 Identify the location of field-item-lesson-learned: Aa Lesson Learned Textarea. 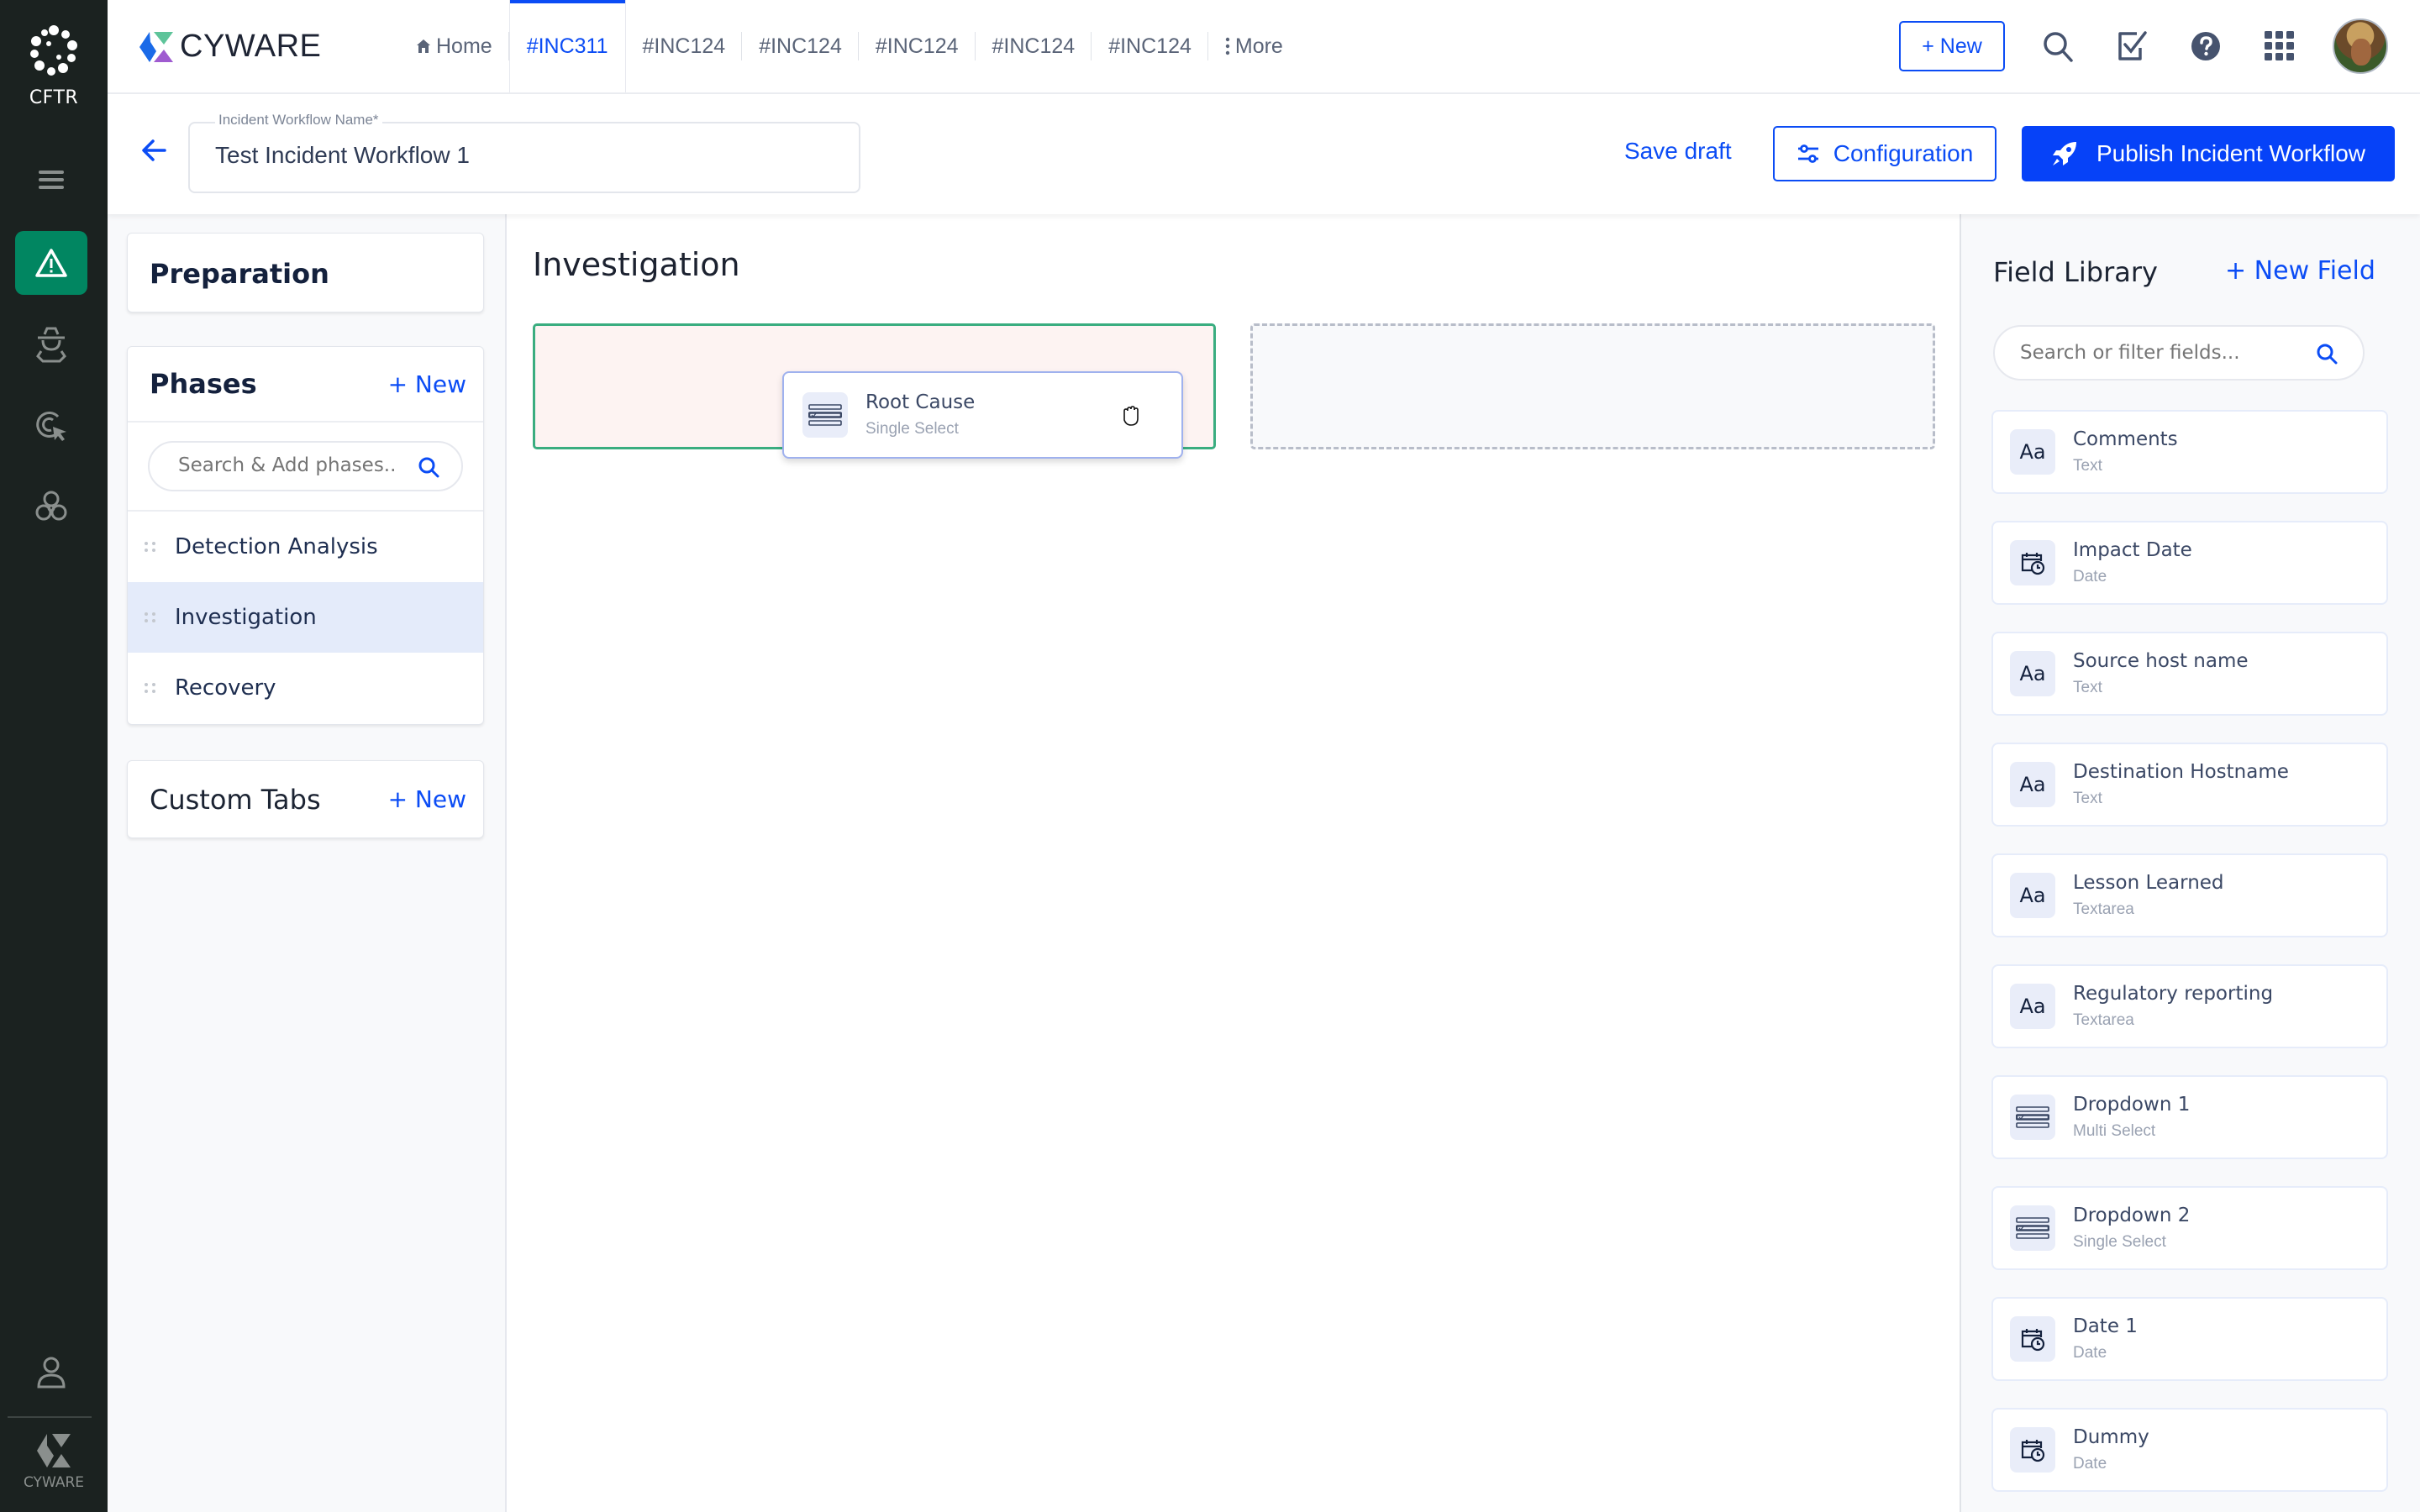
(2189, 895).